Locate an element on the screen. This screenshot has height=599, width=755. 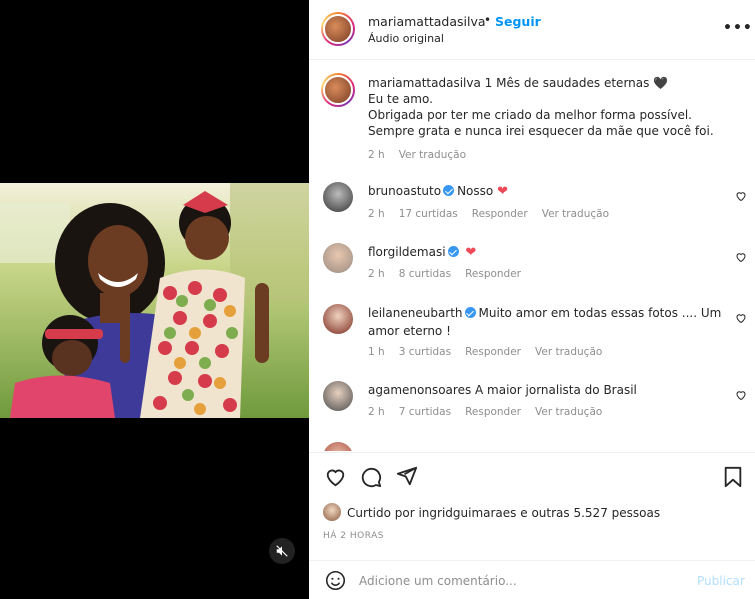
likes-others-link: outras 5.527 pessoas is located at coordinates (595, 513).